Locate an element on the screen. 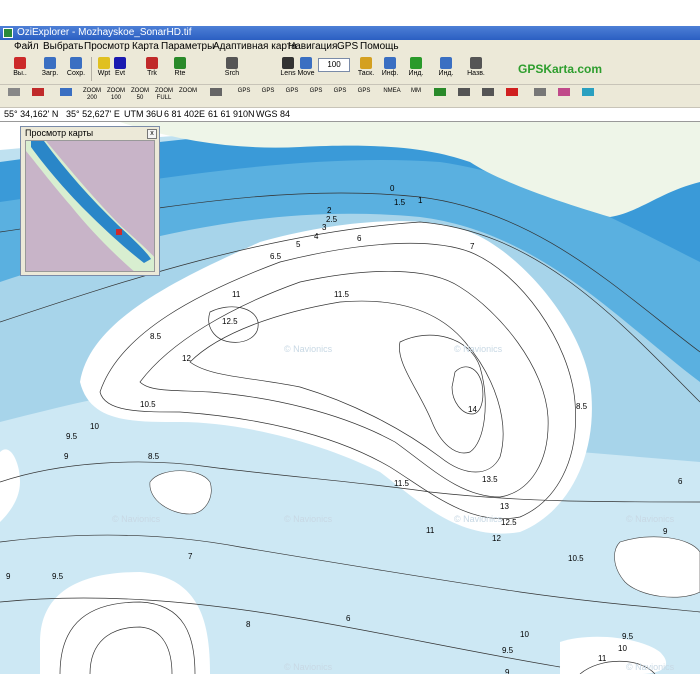 The width and height of the screenshot is (700, 700). overview-map is located at coordinates (90, 206).